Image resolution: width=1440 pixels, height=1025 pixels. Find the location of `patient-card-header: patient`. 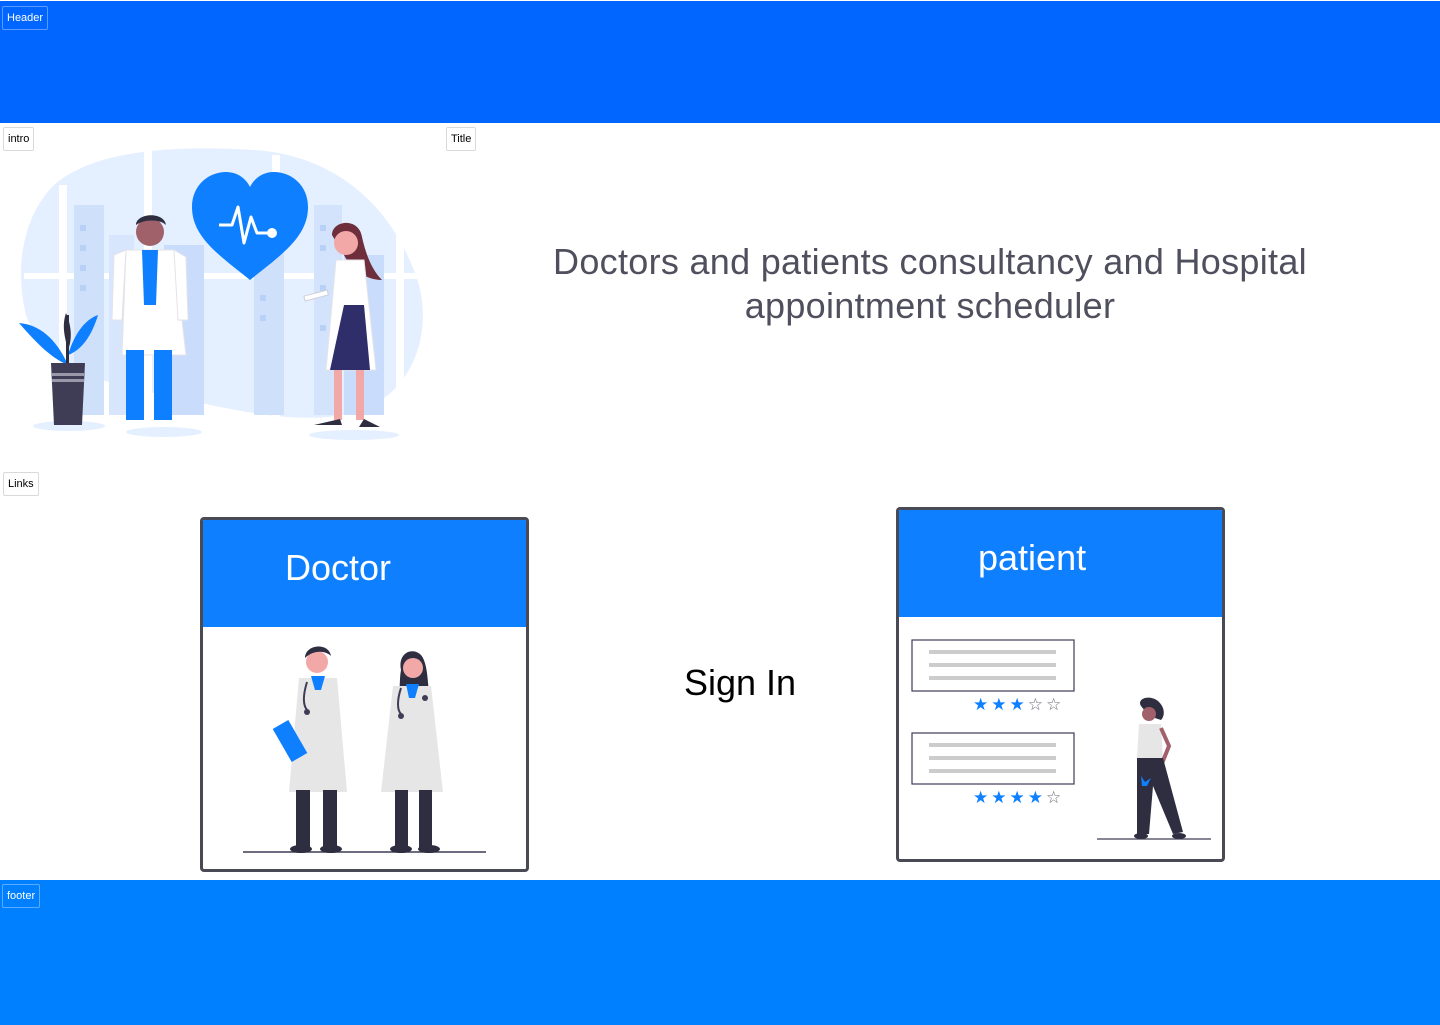

patient-card-header: patient is located at coordinates (1060, 563).